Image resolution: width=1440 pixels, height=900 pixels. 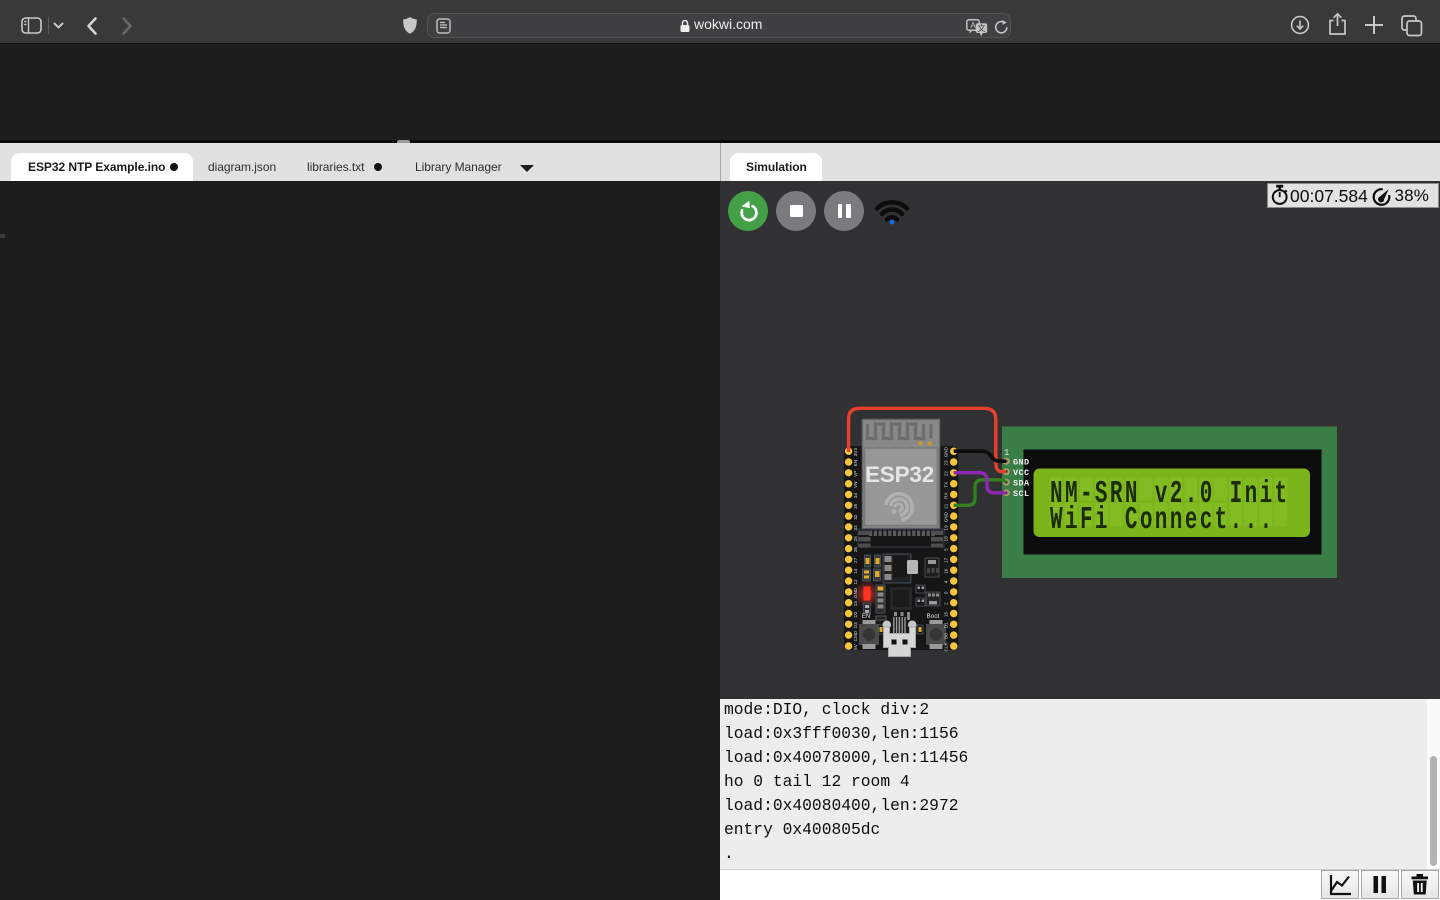 What do you see at coordinates (855, 635) in the screenshot?
I see `svg-text: CMD` at bounding box center [855, 635].